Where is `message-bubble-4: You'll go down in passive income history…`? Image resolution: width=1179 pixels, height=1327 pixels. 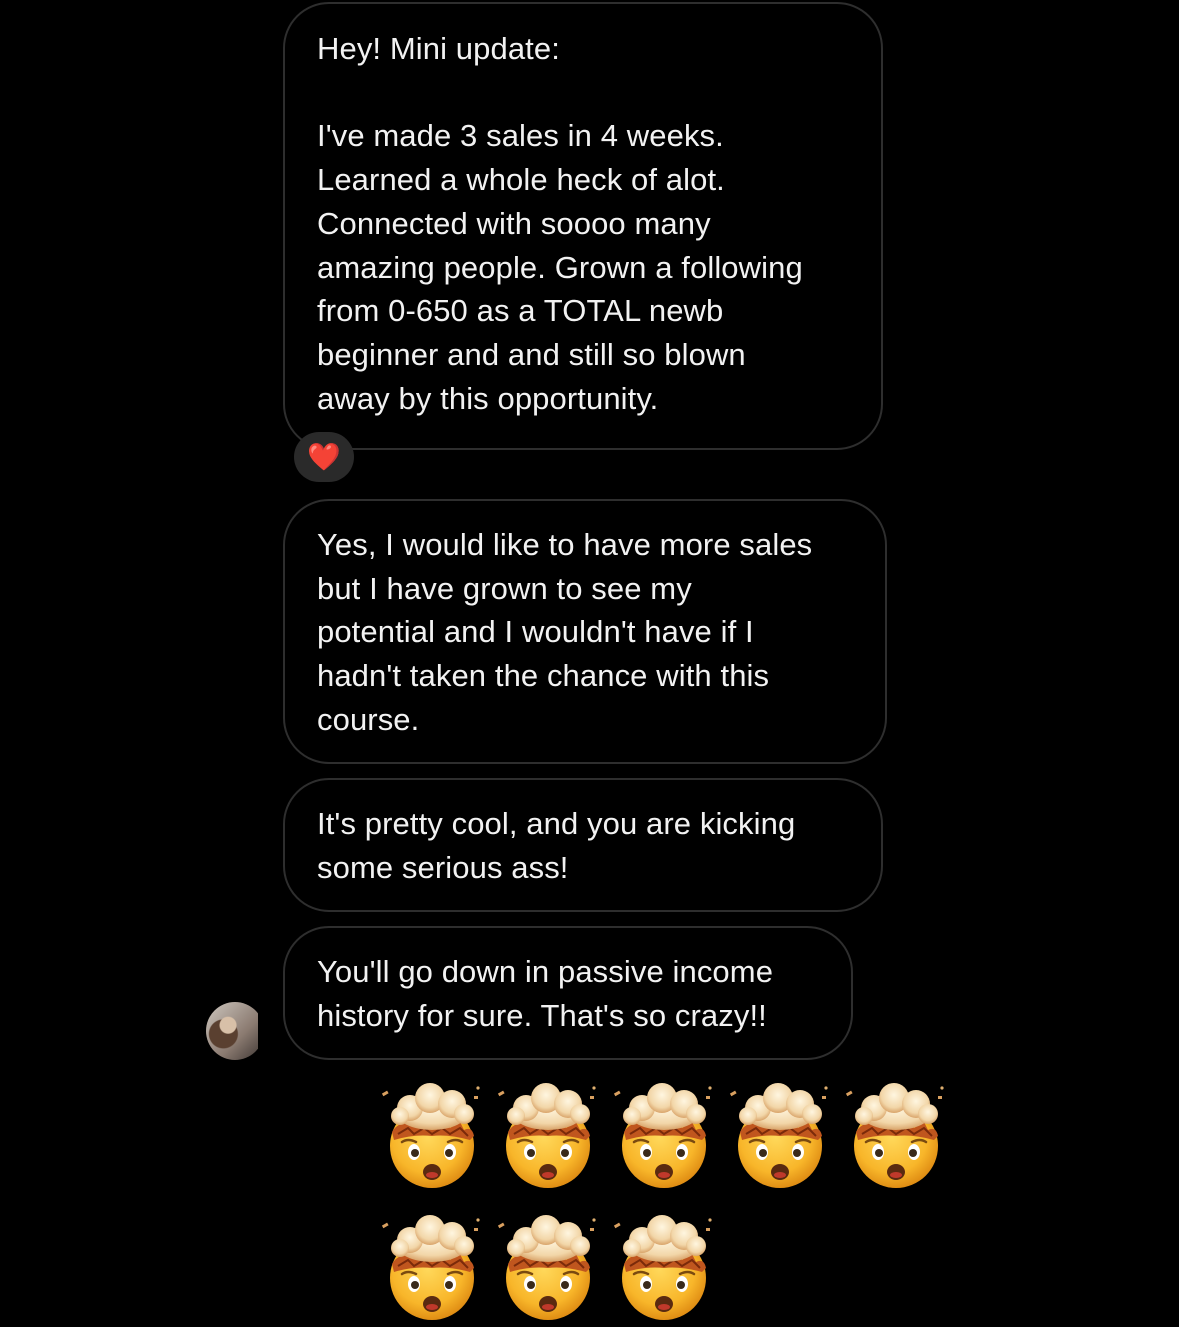 message-bubble-4: You'll go down in passive income history… is located at coordinates (568, 993).